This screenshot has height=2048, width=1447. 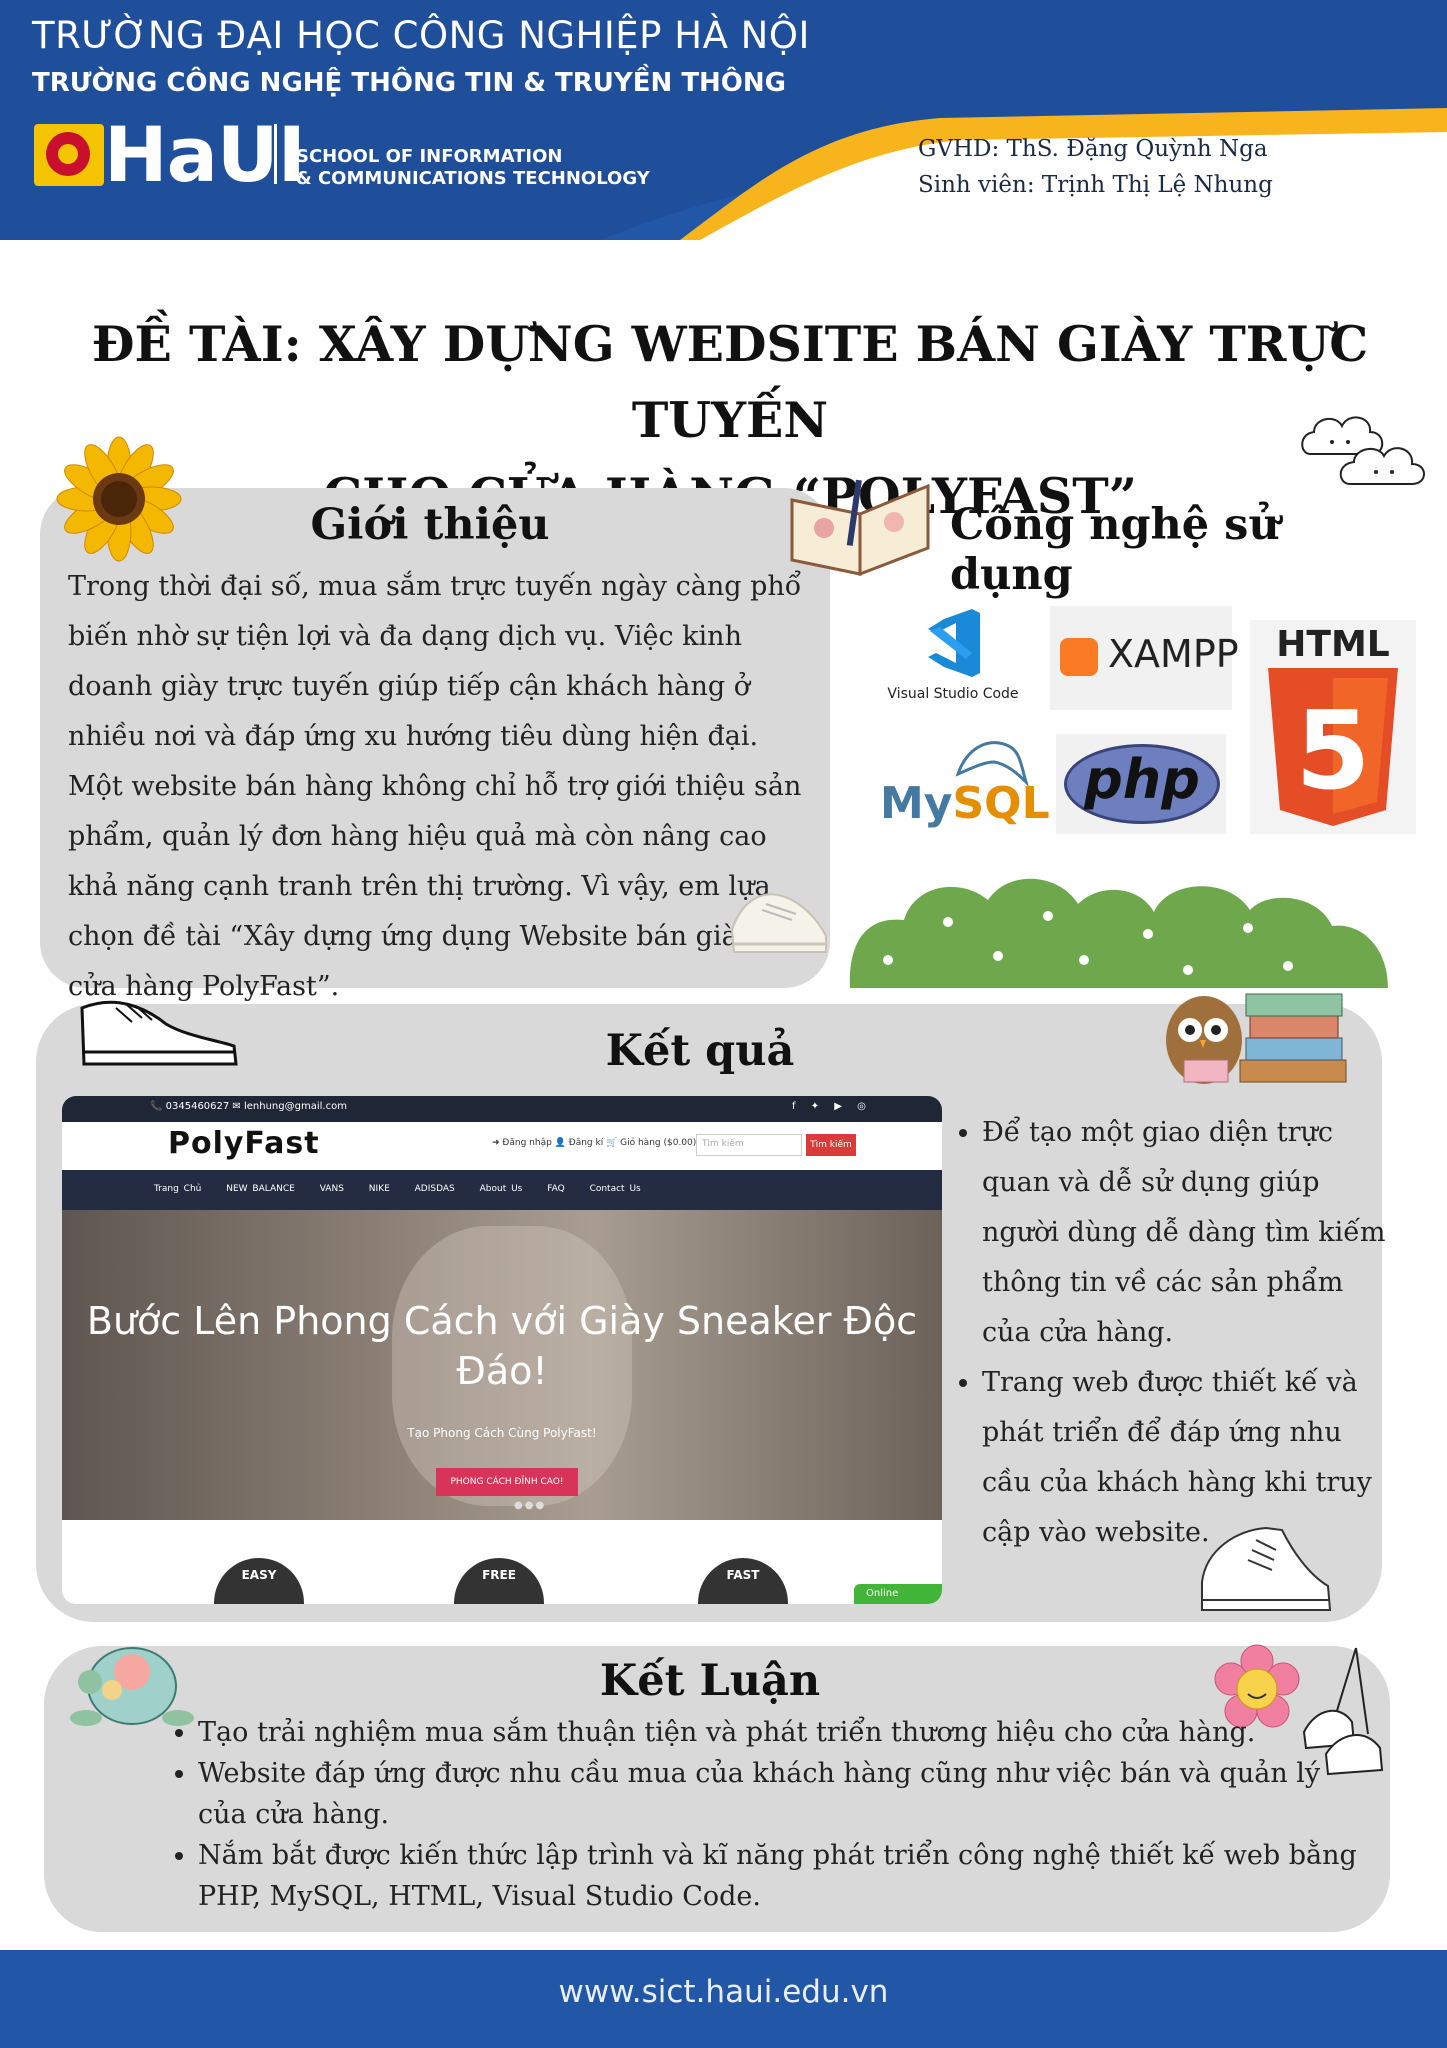 I want to click on mysql-label-my: My, so click(x=916, y=803).